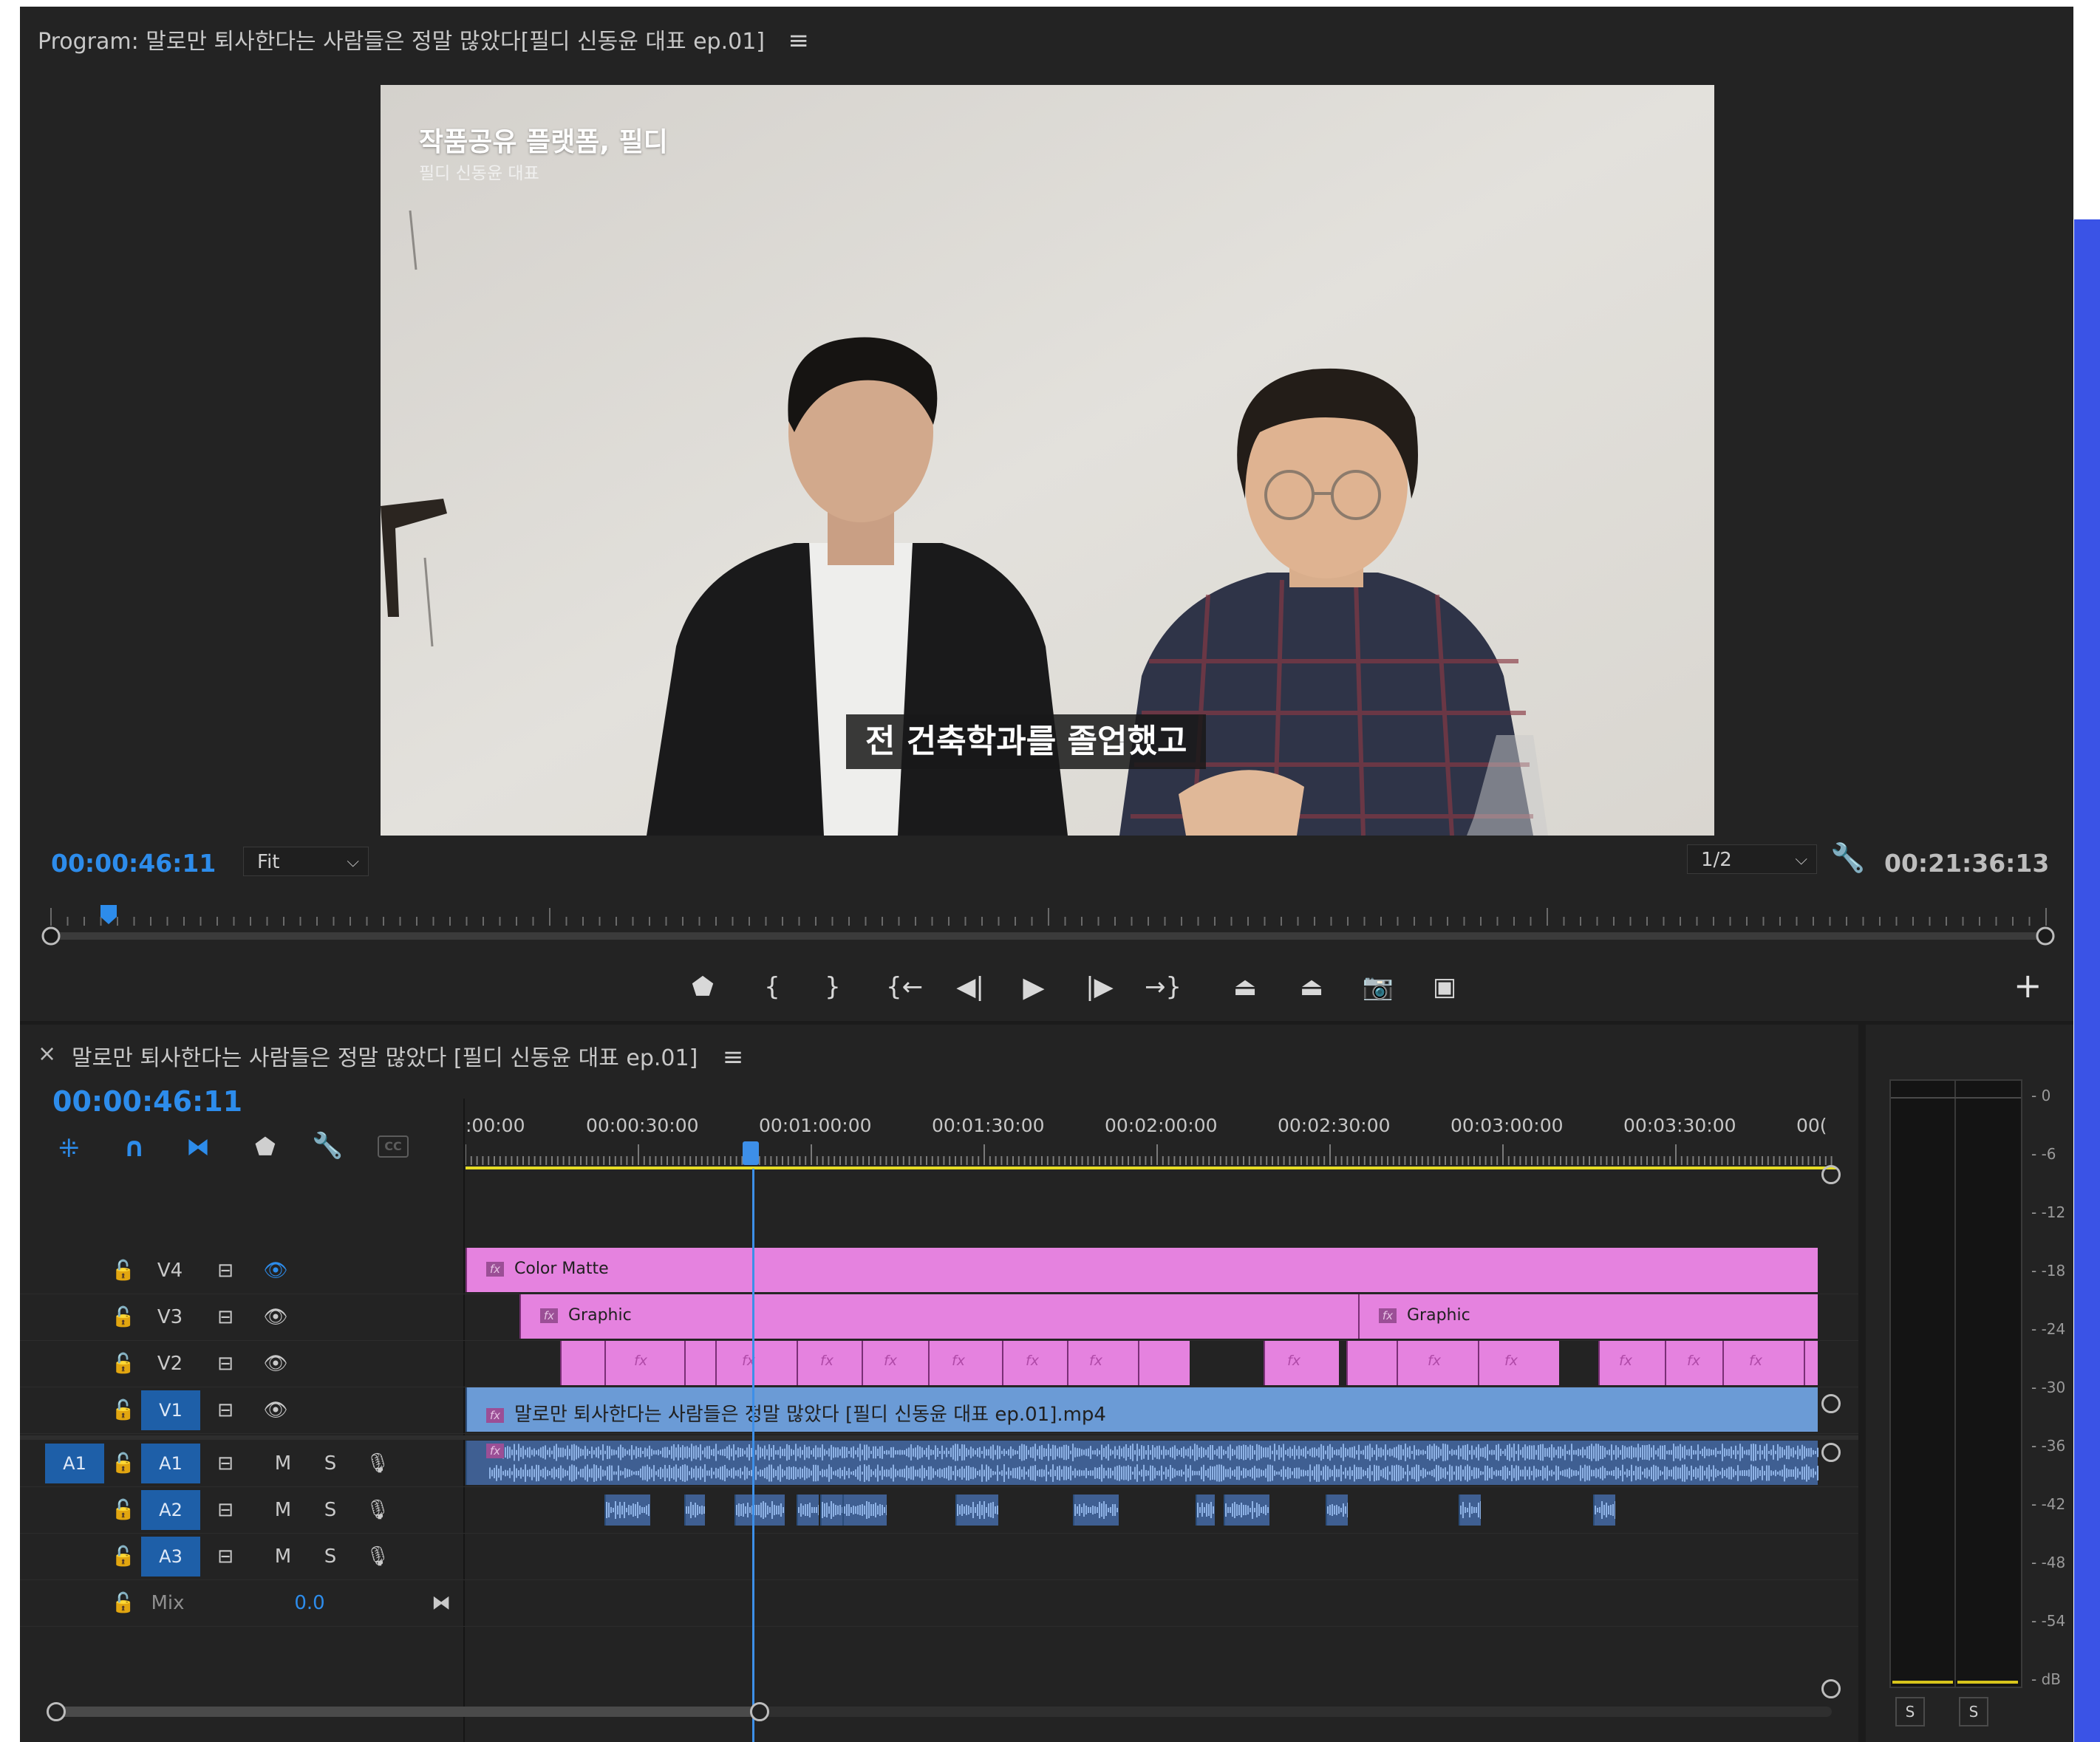 The height and width of the screenshot is (1742, 2100). What do you see at coordinates (169, 1271) in the screenshot?
I see `track-label-v4: V4` at bounding box center [169, 1271].